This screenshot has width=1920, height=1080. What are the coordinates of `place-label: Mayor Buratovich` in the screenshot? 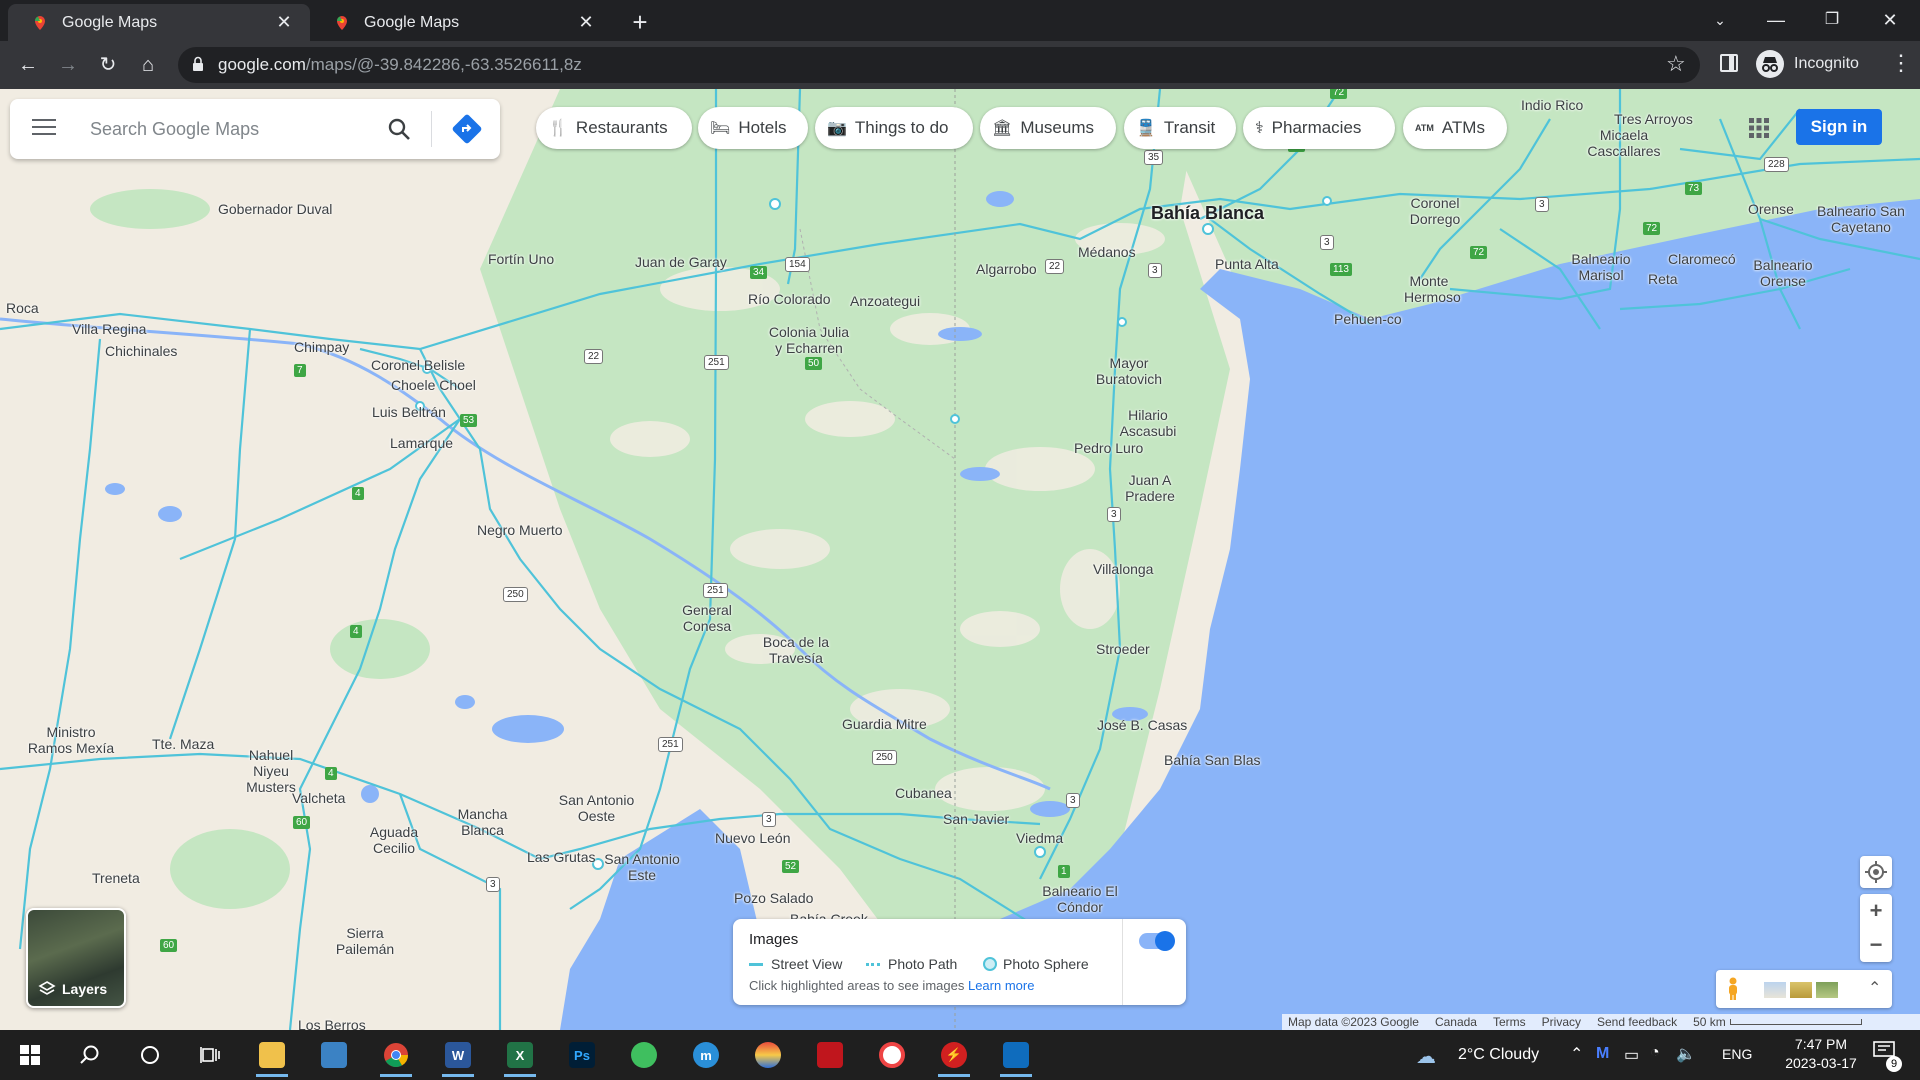 It's located at (1129, 371).